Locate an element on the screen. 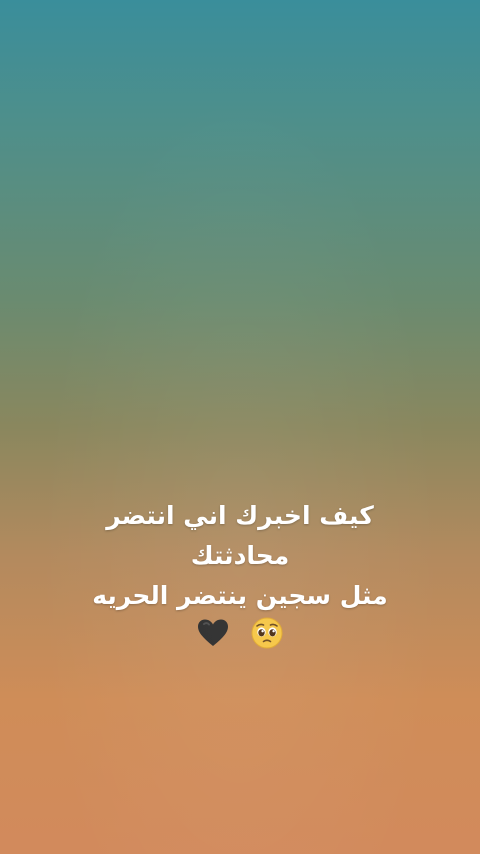 This screenshot has height=854, width=480. quote-line-1: كيف اخبرك اني انتضر is located at coordinates (240, 515).